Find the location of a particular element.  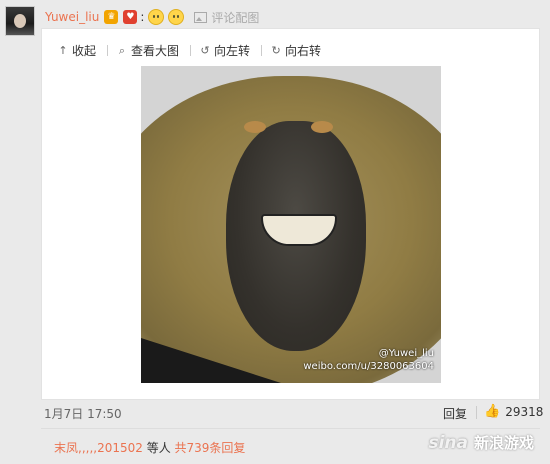

image-eye-left is located at coordinates (255, 127).